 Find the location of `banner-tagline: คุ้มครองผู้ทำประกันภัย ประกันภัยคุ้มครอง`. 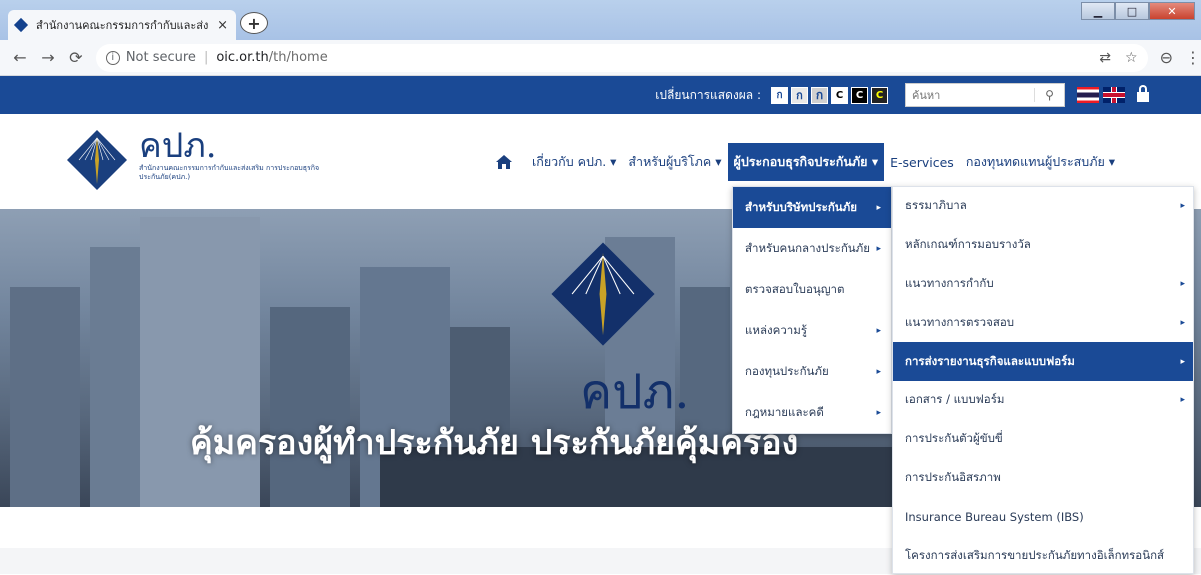

banner-tagline: คุ้มครองผู้ทำประกันภัย ประกันภัยคุ้มครอง is located at coordinates (494, 443).